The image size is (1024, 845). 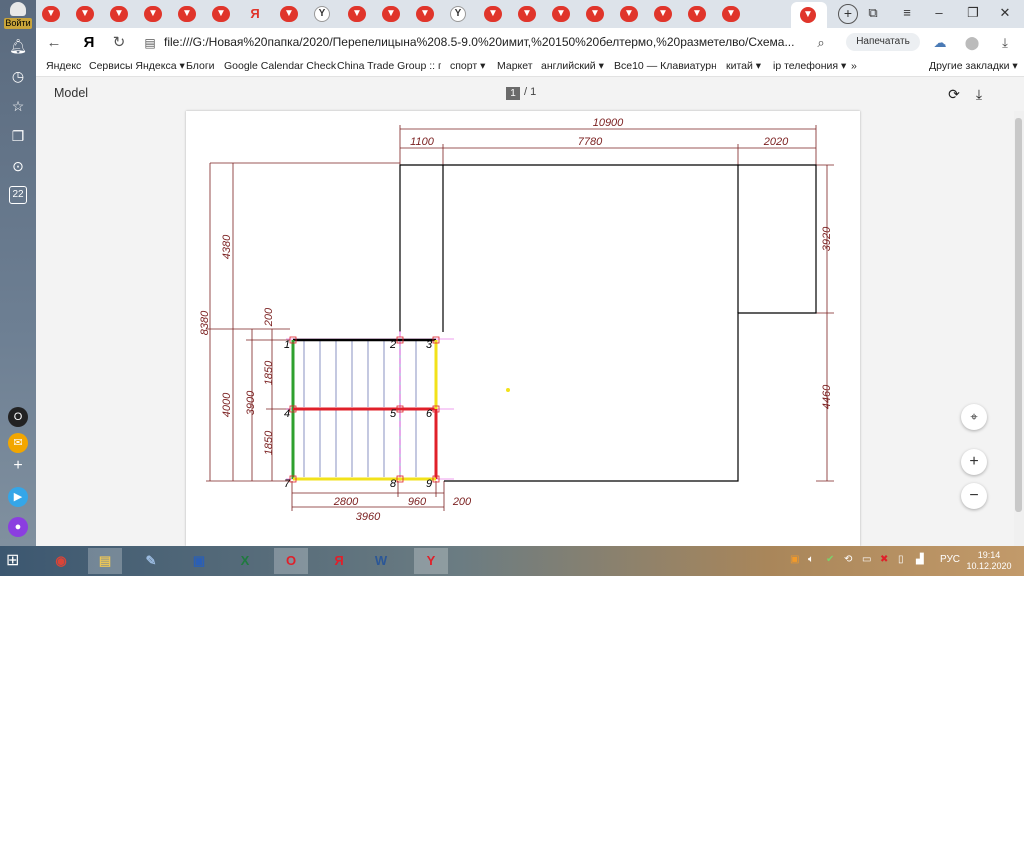 I want to click on close-icon: ✕, so click(x=1005, y=13).